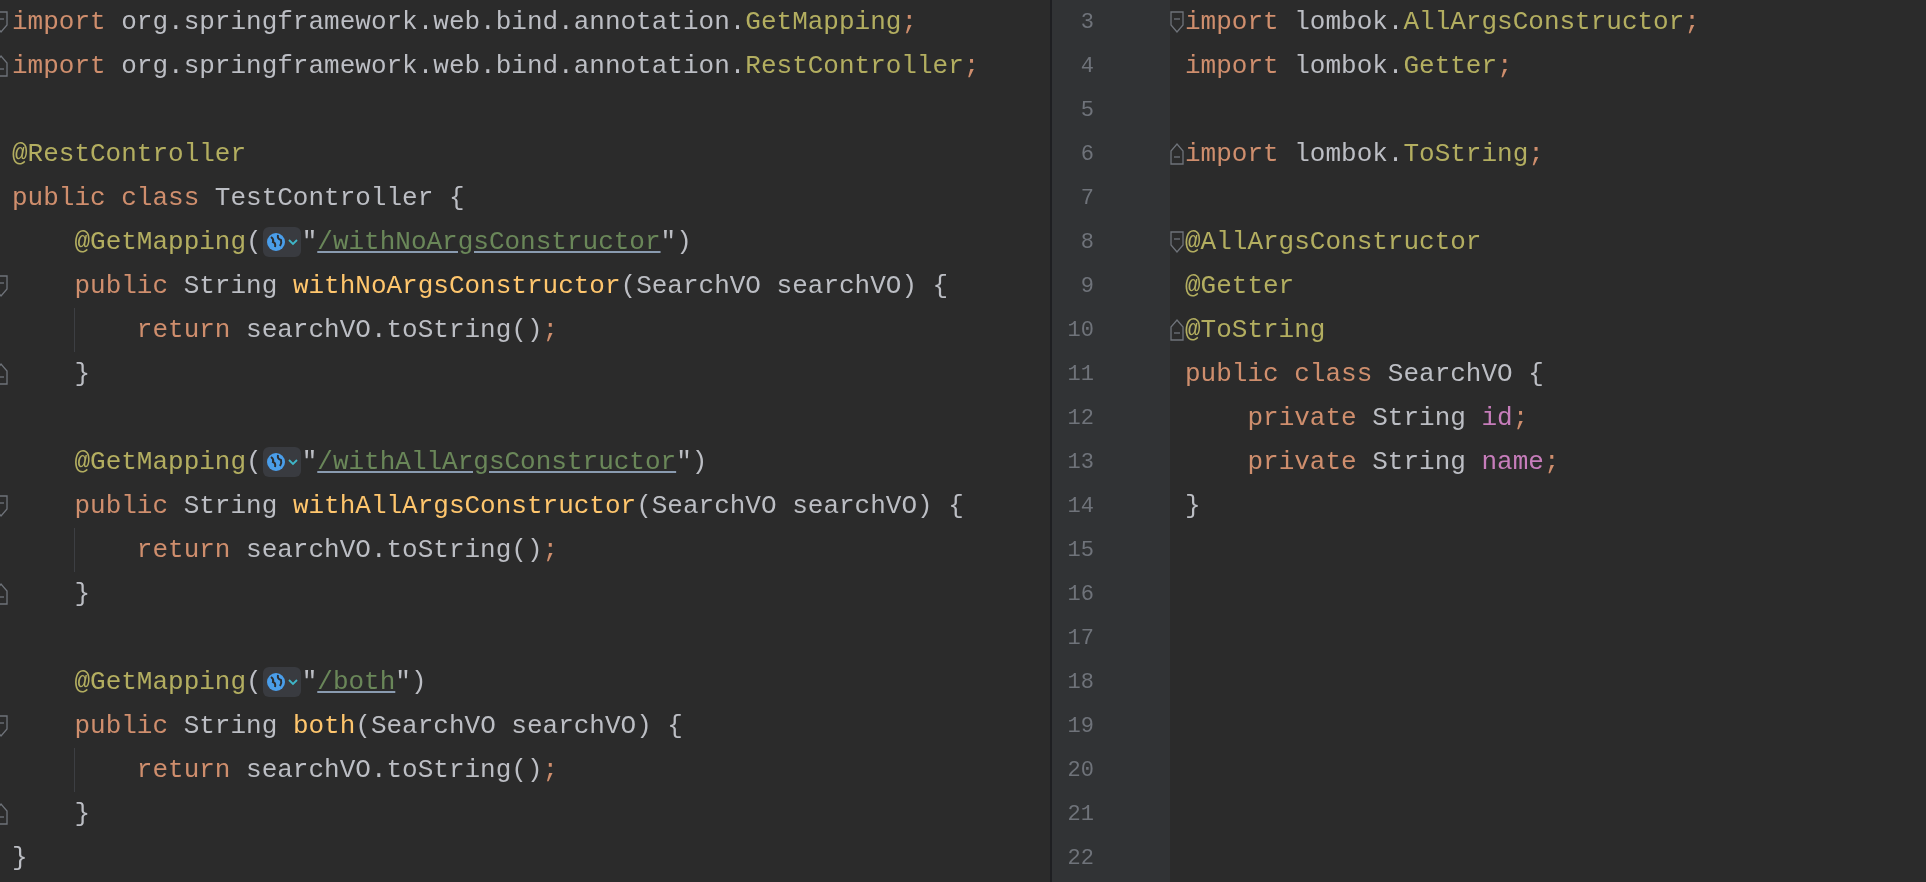 Image resolution: width=1926 pixels, height=882 pixels. Describe the element at coordinates (129, 154) in the screenshot. I see `code-annotation: @RestController` at that location.